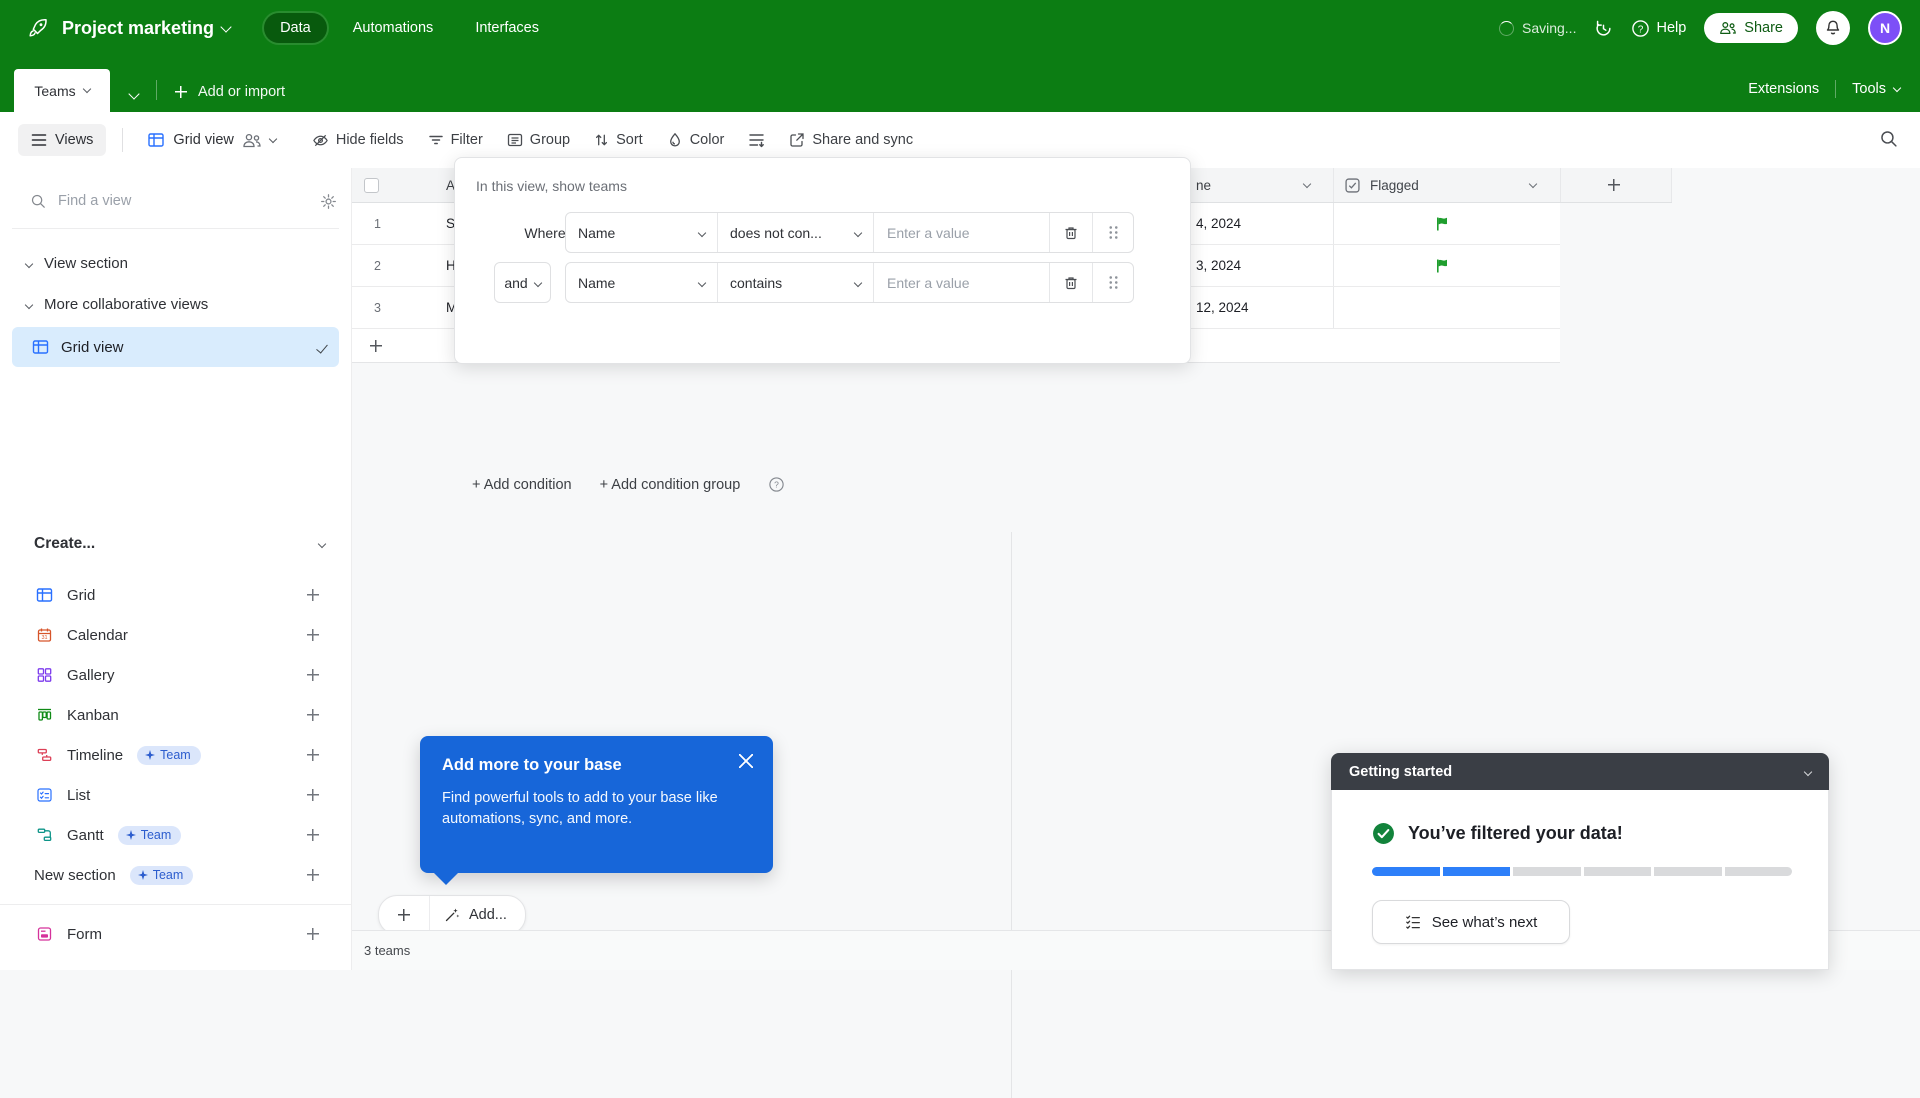 The image size is (1920, 1098). I want to click on base-menu-chevron-icon, so click(226, 26).